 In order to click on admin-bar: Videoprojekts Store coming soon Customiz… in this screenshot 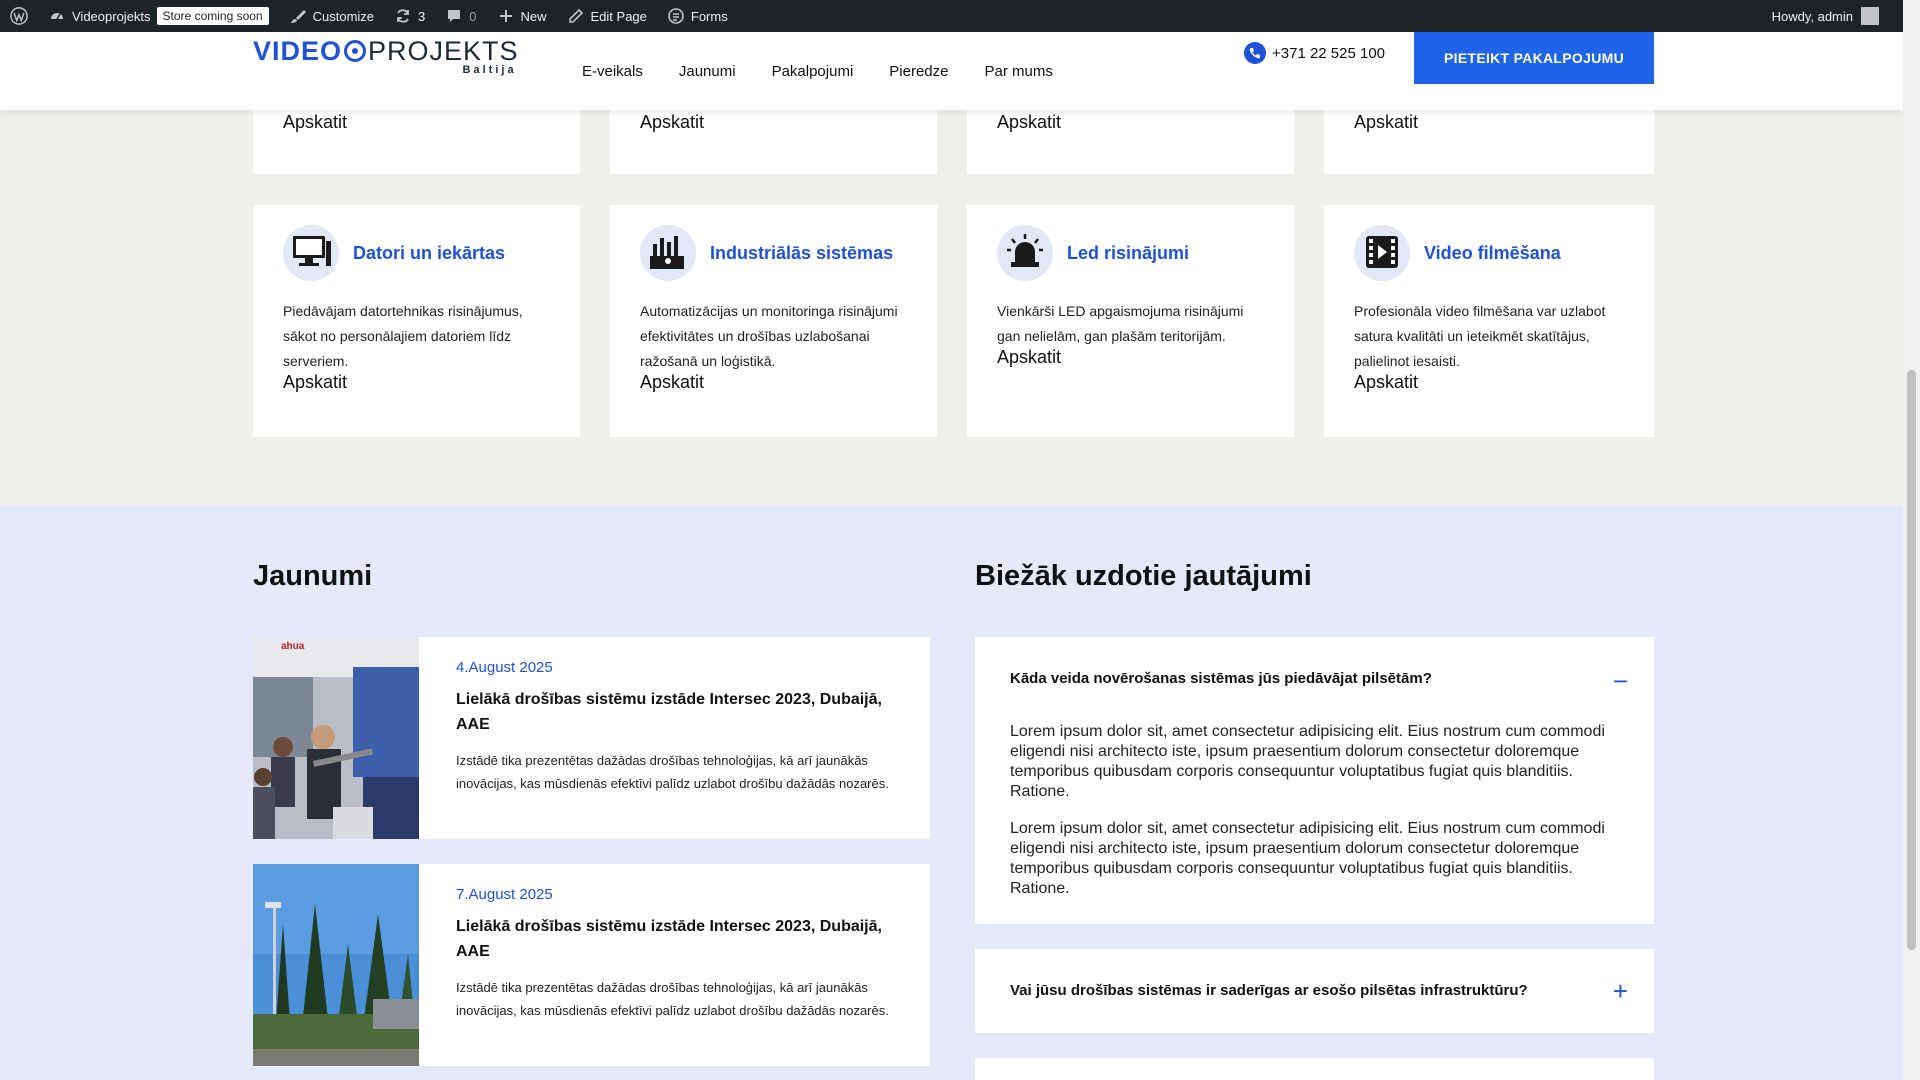, I will do `click(951, 16)`.